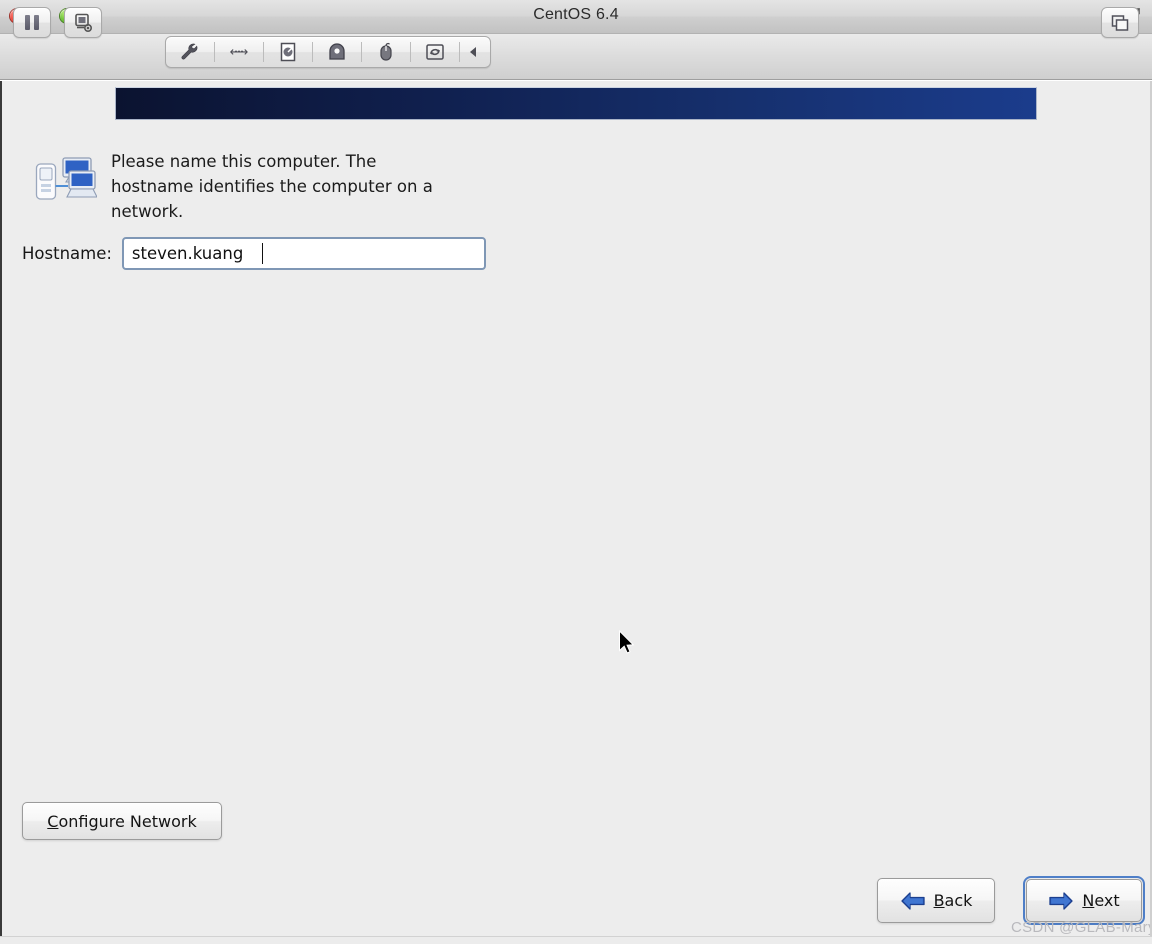 The height and width of the screenshot is (944, 1152). I want to click on configure-network-button: Configure Network, so click(122, 821).